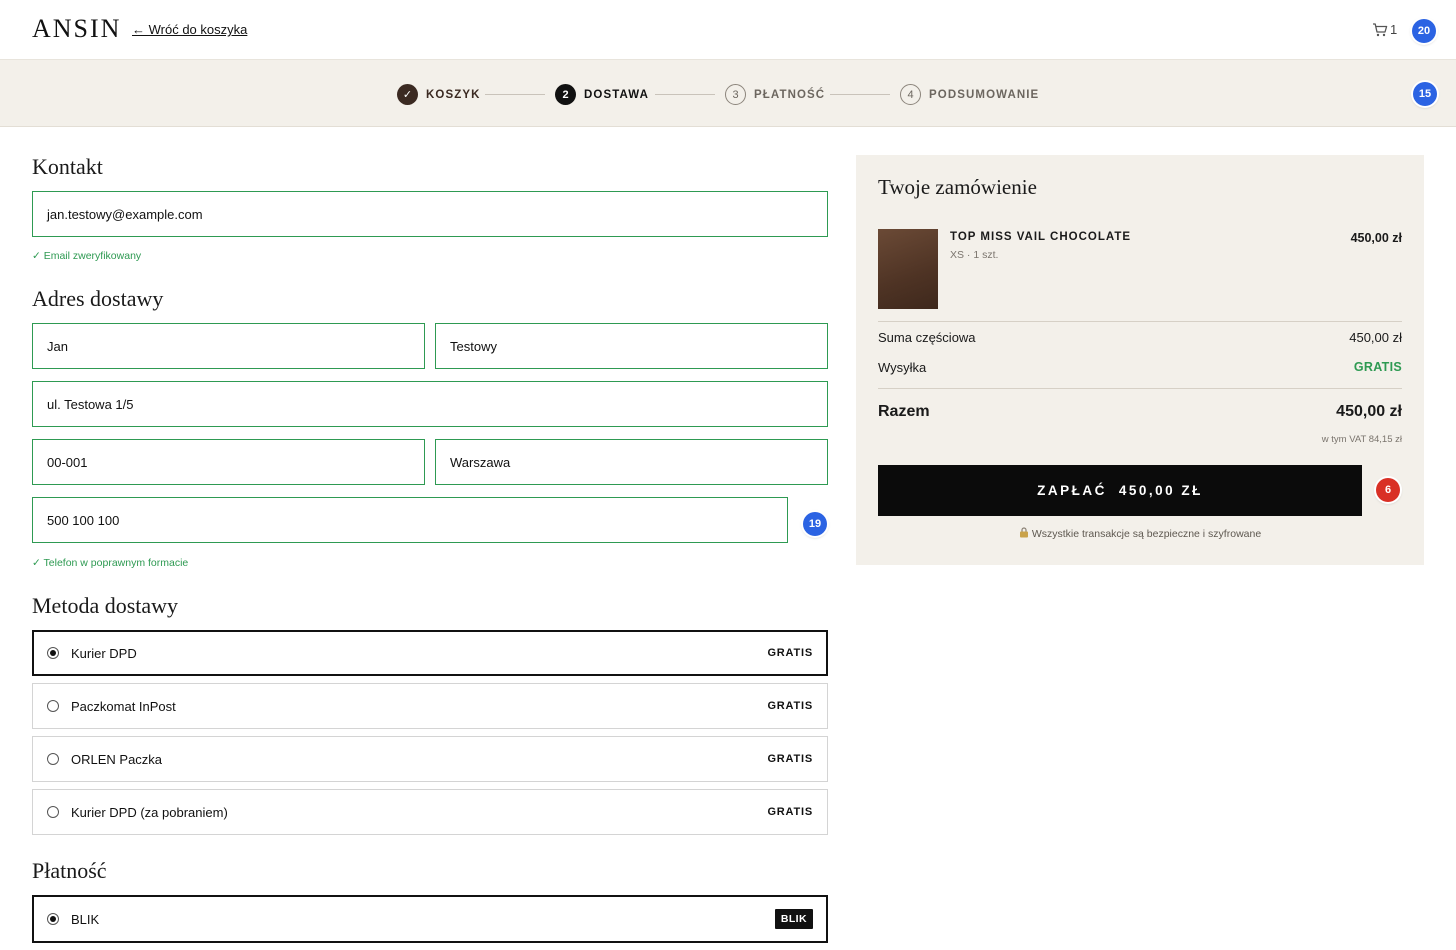 The height and width of the screenshot is (950, 1456). I want to click on brand-logo: ANSIN, so click(76, 29).